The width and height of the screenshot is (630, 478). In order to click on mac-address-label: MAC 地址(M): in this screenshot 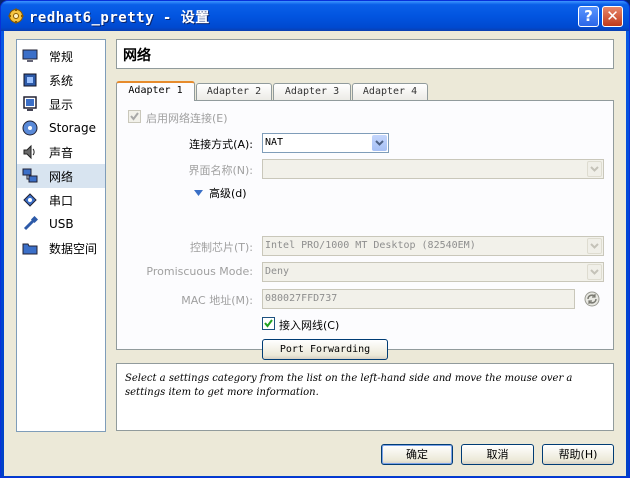, I will do `click(217, 300)`.